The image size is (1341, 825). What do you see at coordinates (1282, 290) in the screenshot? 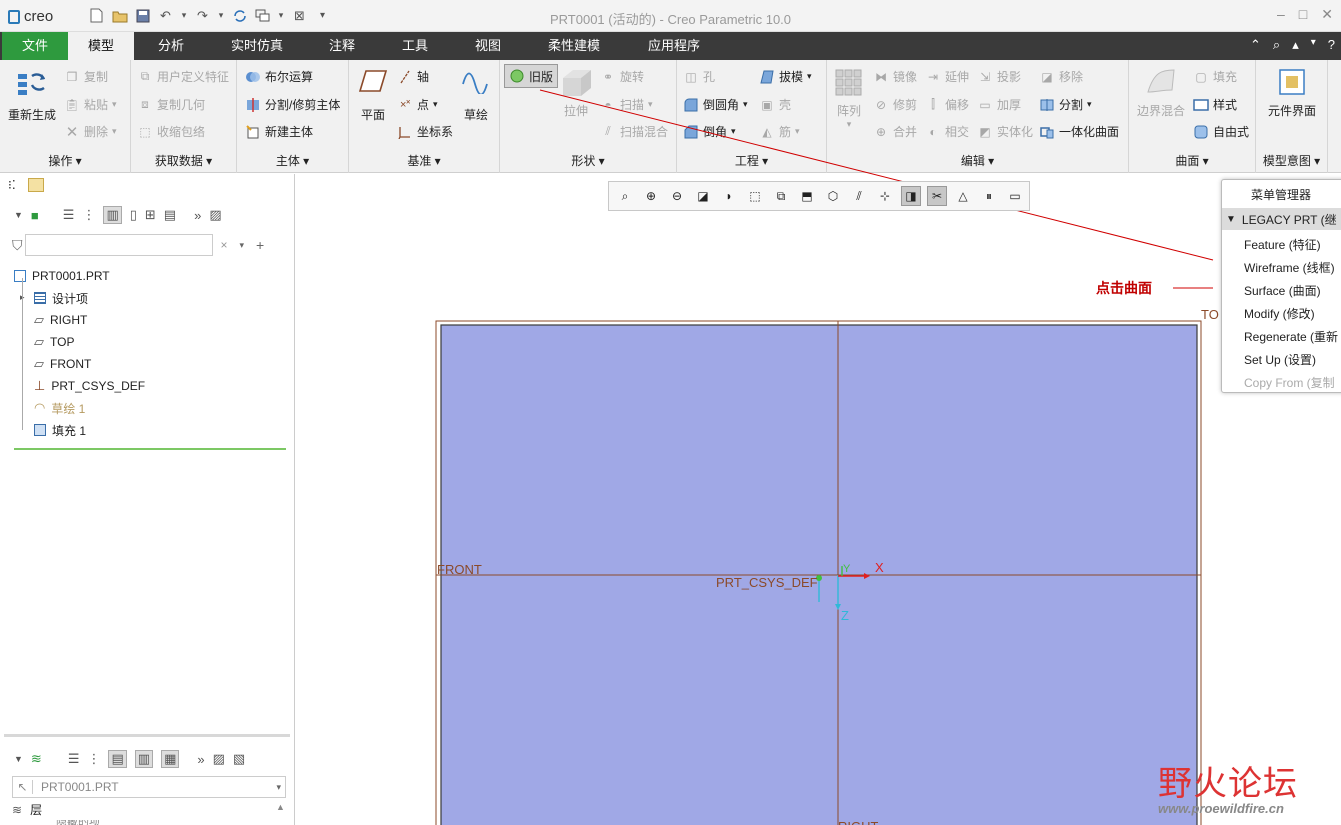
I see `menu-item-surface: Surface (曲面)` at bounding box center [1282, 290].